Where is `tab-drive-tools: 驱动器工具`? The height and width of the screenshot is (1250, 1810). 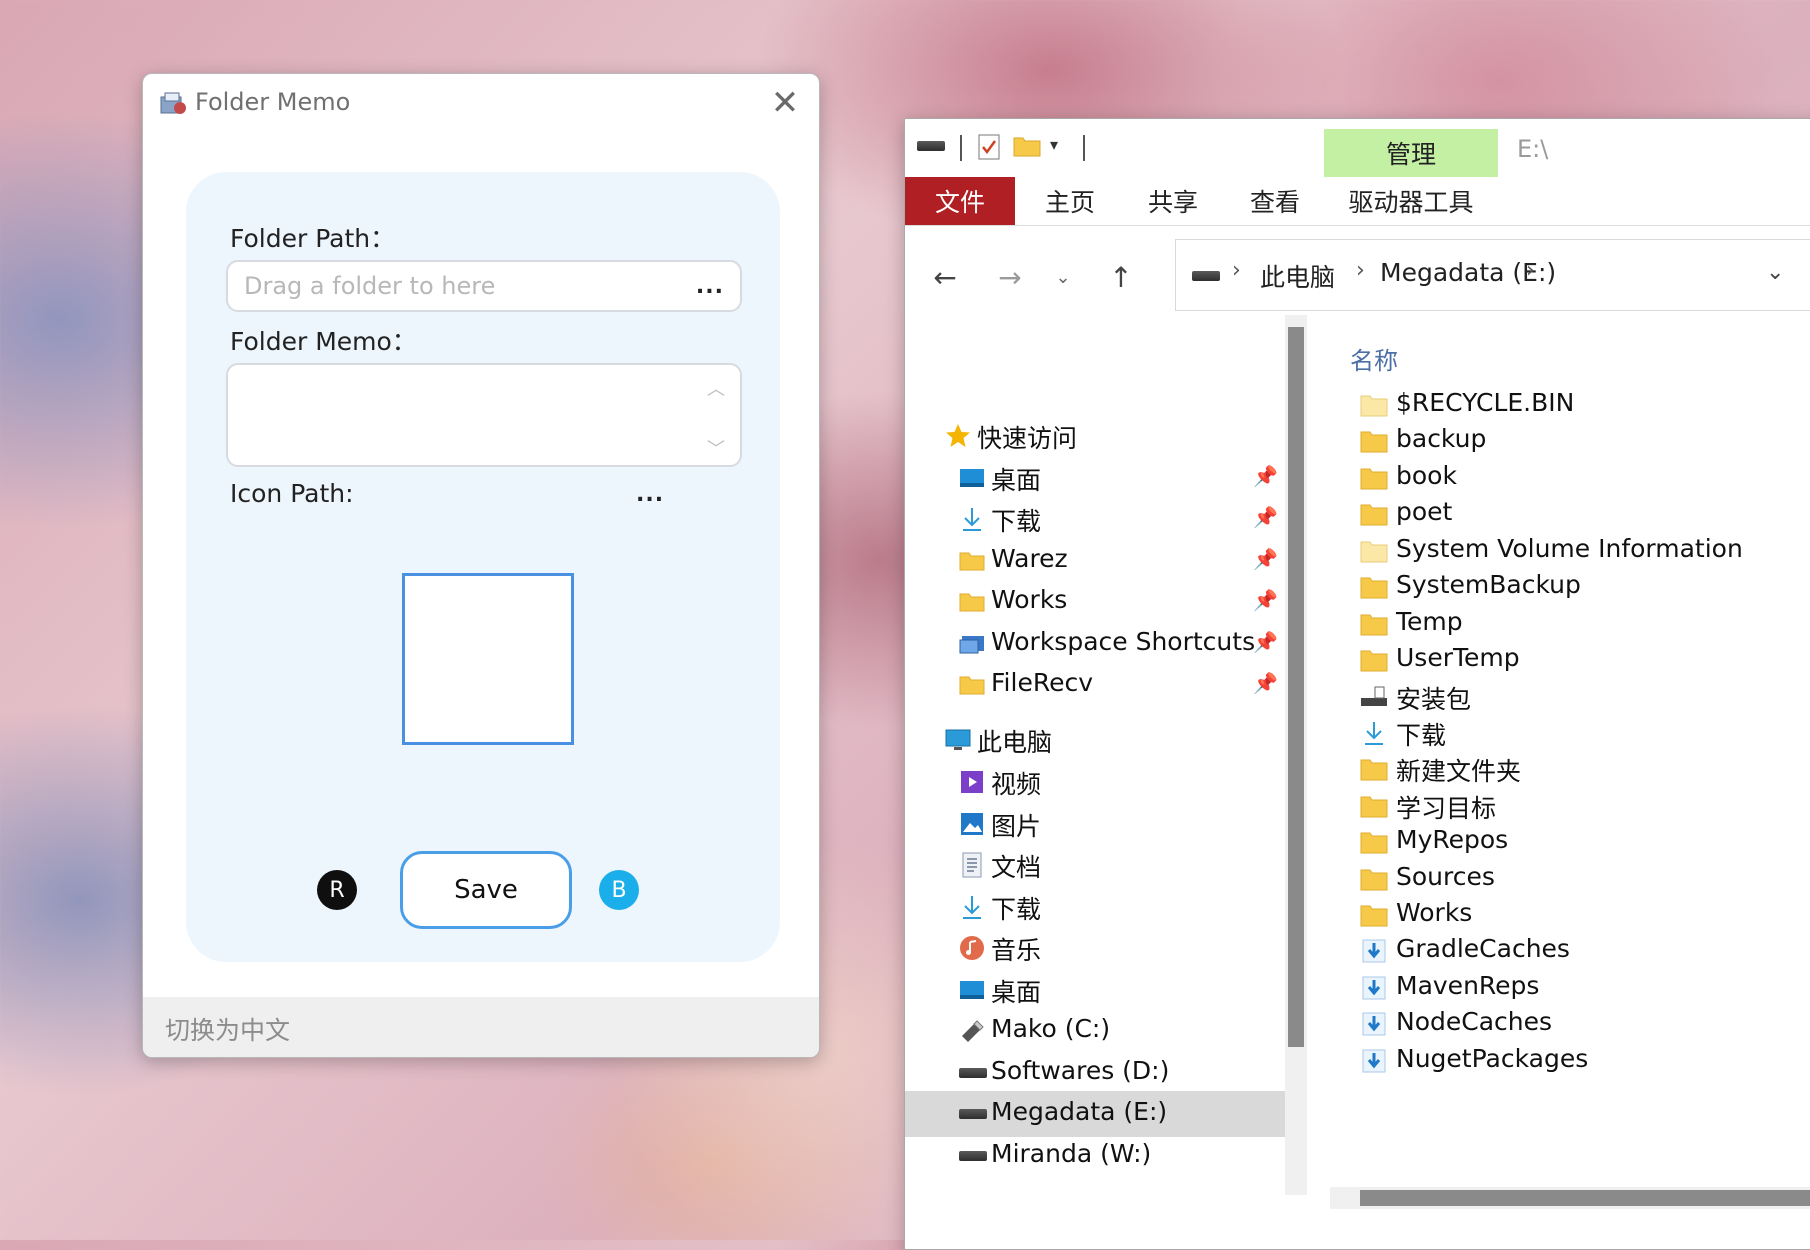
tab-drive-tools: 驱动器工具 is located at coordinates (1411, 201).